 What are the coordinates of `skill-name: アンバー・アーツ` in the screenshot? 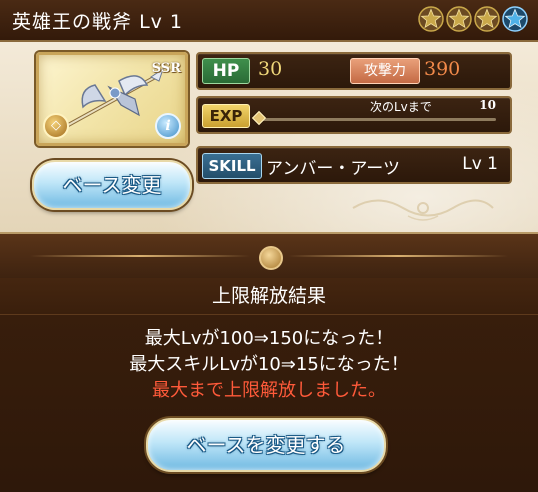 It's located at (333, 169).